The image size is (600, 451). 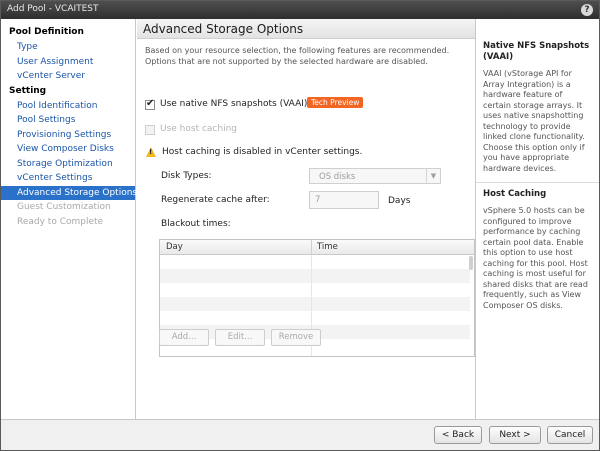 I want to click on page-header: Advanced Storage Options, so click(x=306, y=29).